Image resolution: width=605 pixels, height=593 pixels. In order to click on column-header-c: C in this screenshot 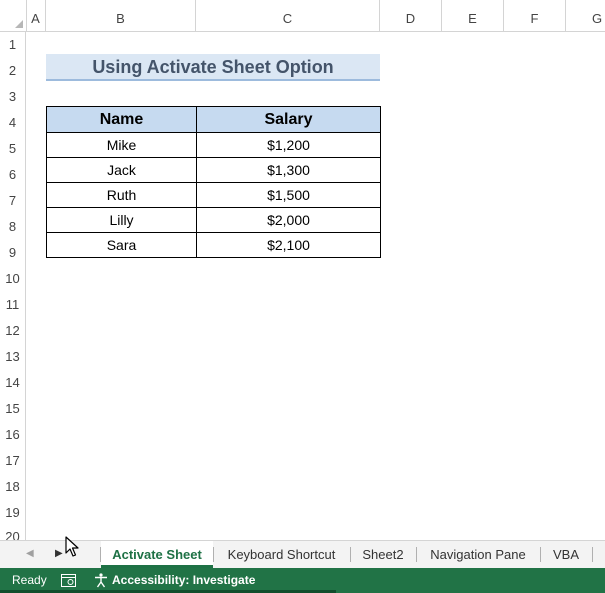, I will do `click(288, 15)`.